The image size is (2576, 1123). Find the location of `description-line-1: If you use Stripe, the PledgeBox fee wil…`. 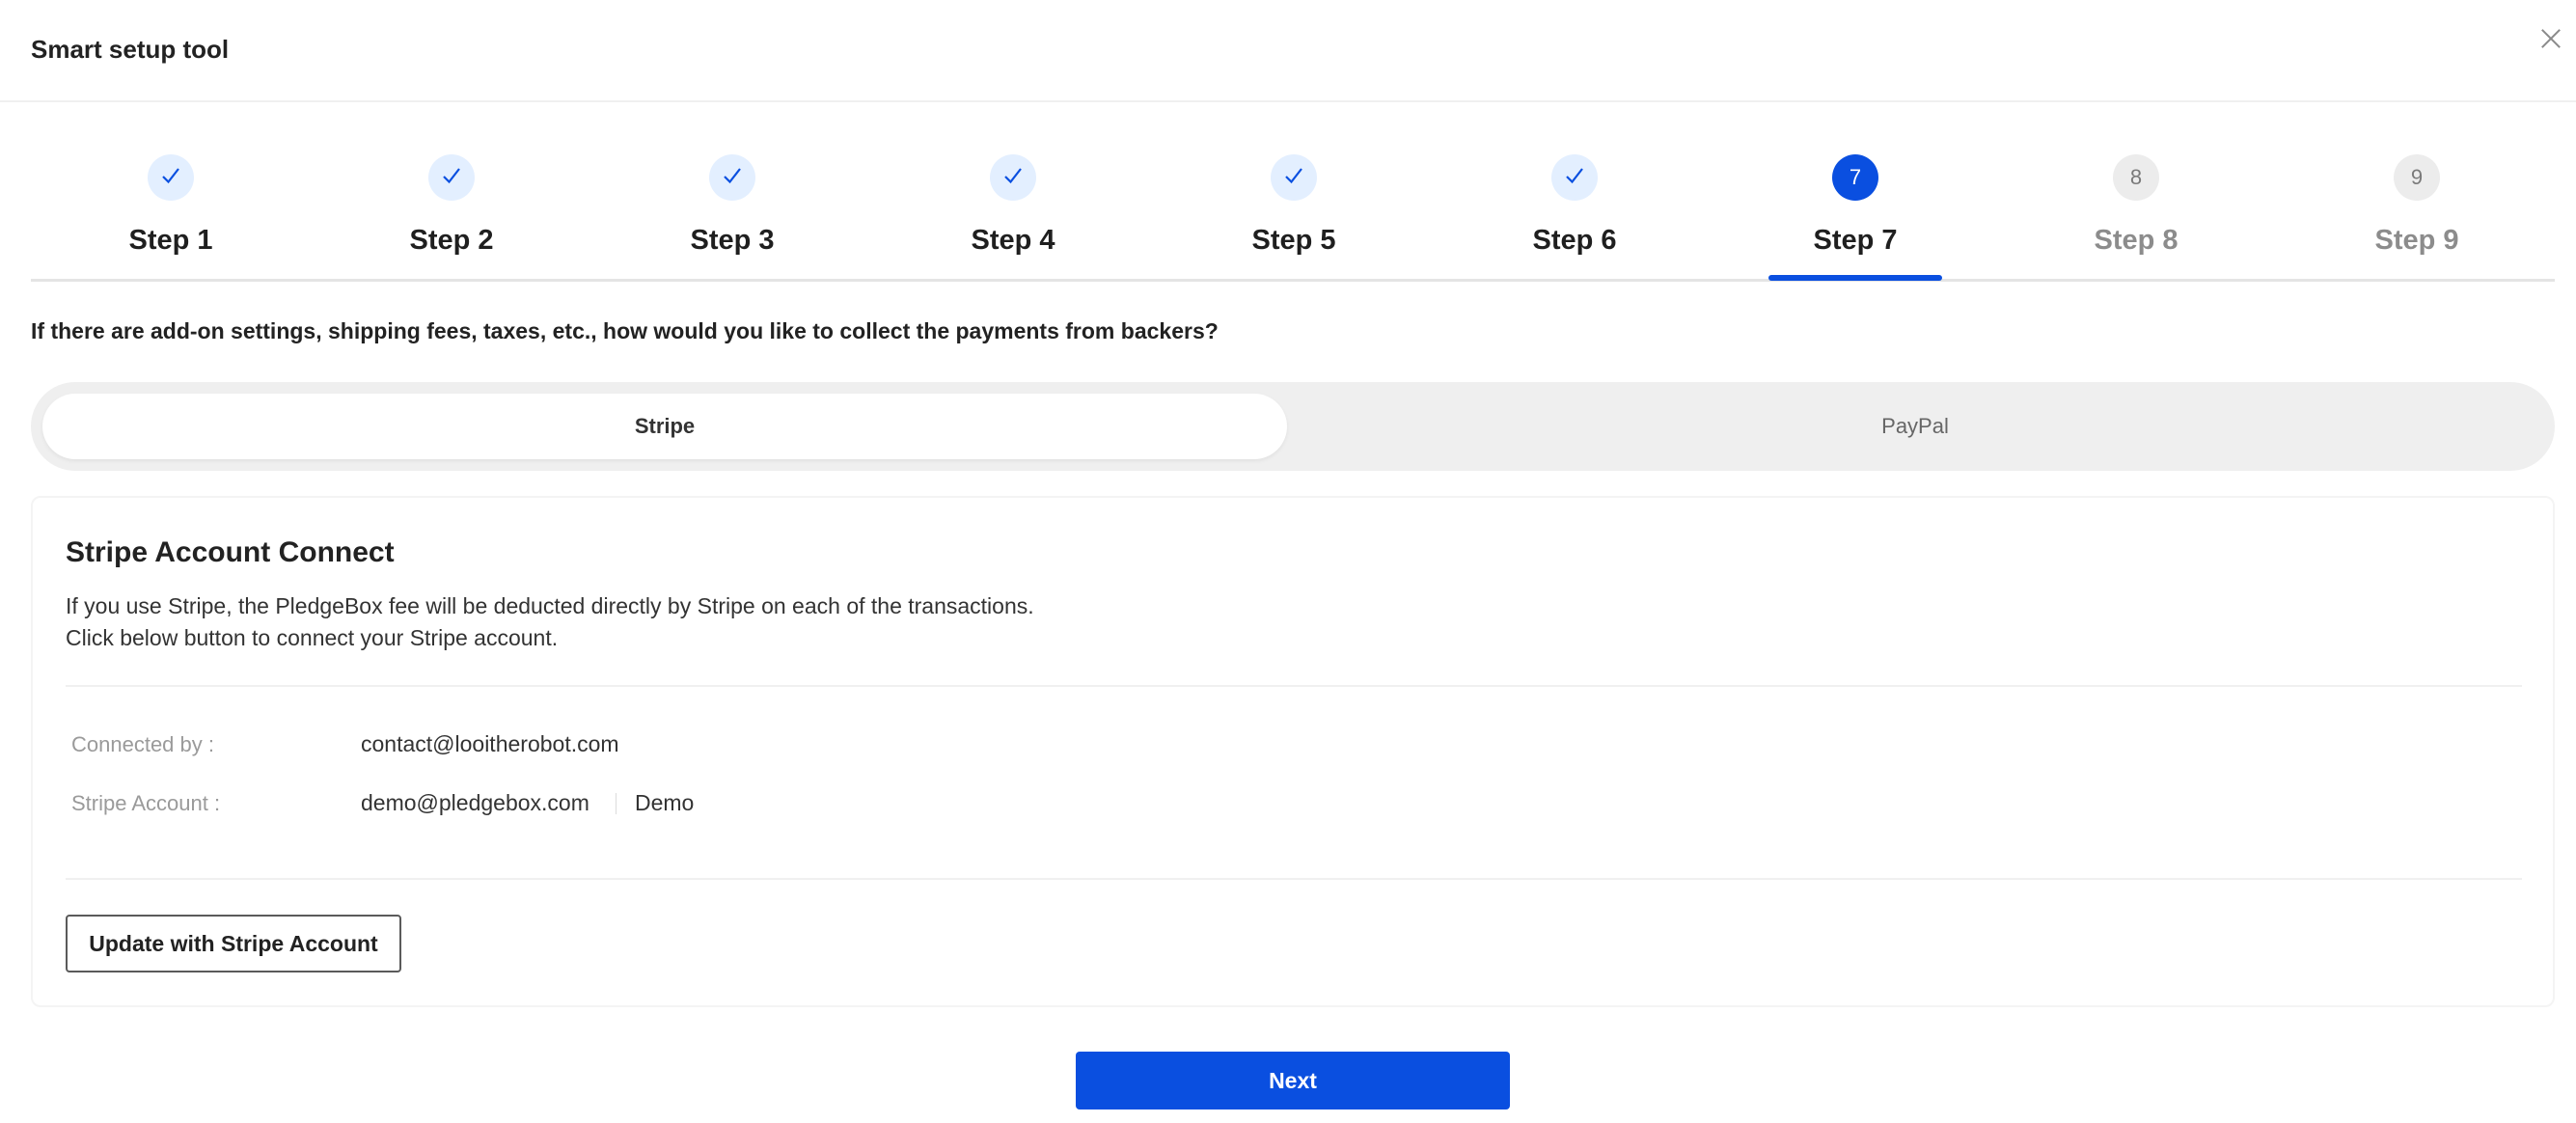

description-line-1: If you use Stripe, the PledgeBox fee wil… is located at coordinates (550, 606).